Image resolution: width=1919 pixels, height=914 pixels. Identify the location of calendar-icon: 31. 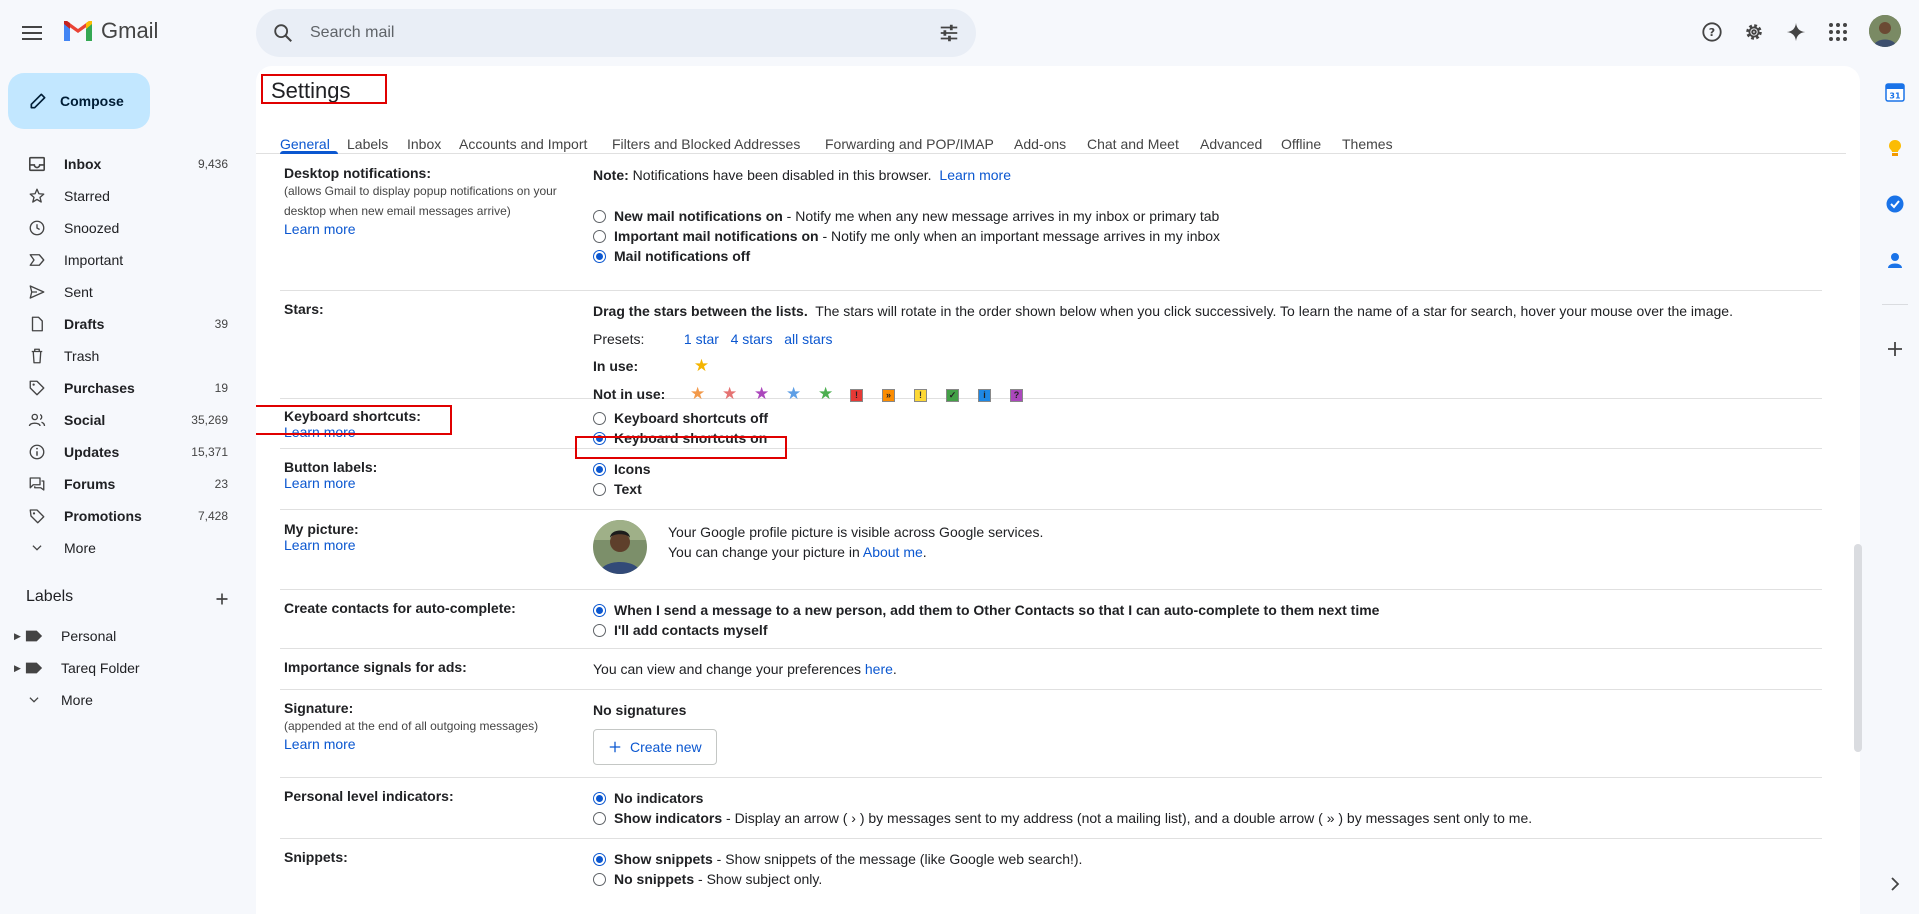
(1895, 92).